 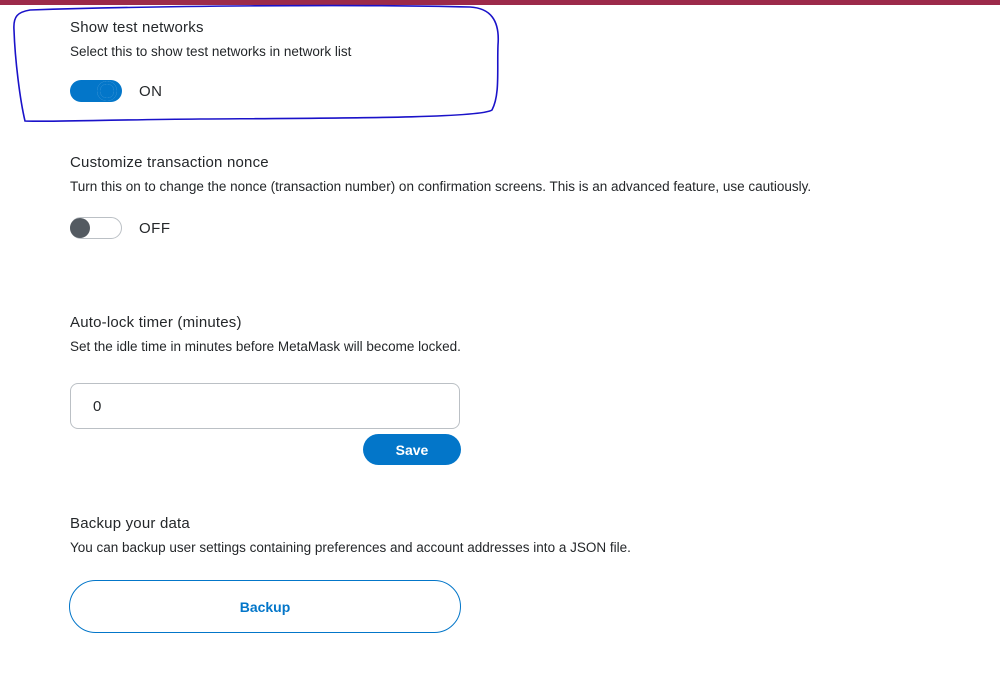 What do you see at coordinates (137, 27) in the screenshot?
I see `show-test-networks-title: Show test networks` at bounding box center [137, 27].